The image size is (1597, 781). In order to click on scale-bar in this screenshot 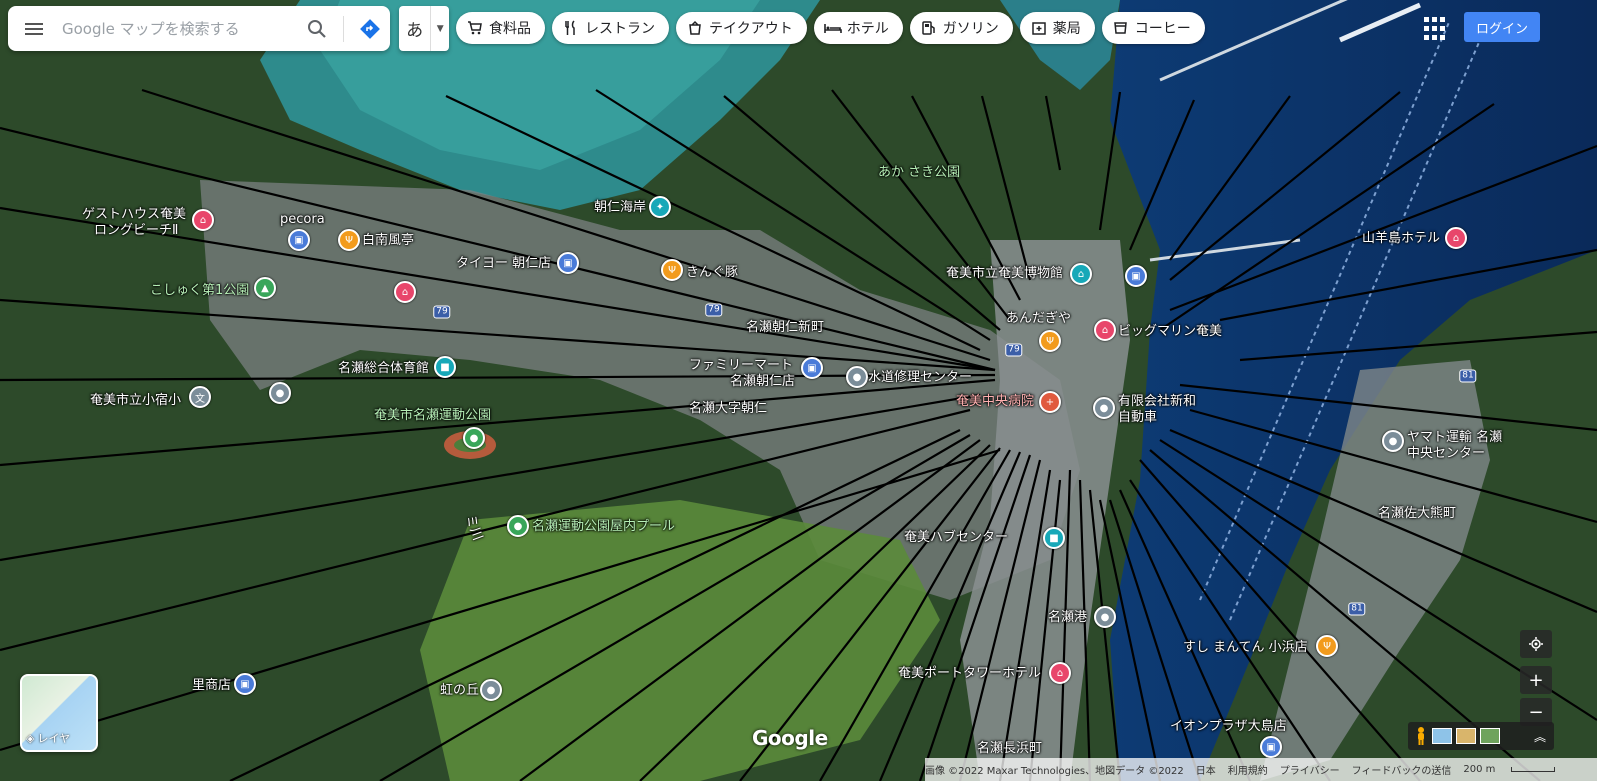, I will do `click(1533, 769)`.